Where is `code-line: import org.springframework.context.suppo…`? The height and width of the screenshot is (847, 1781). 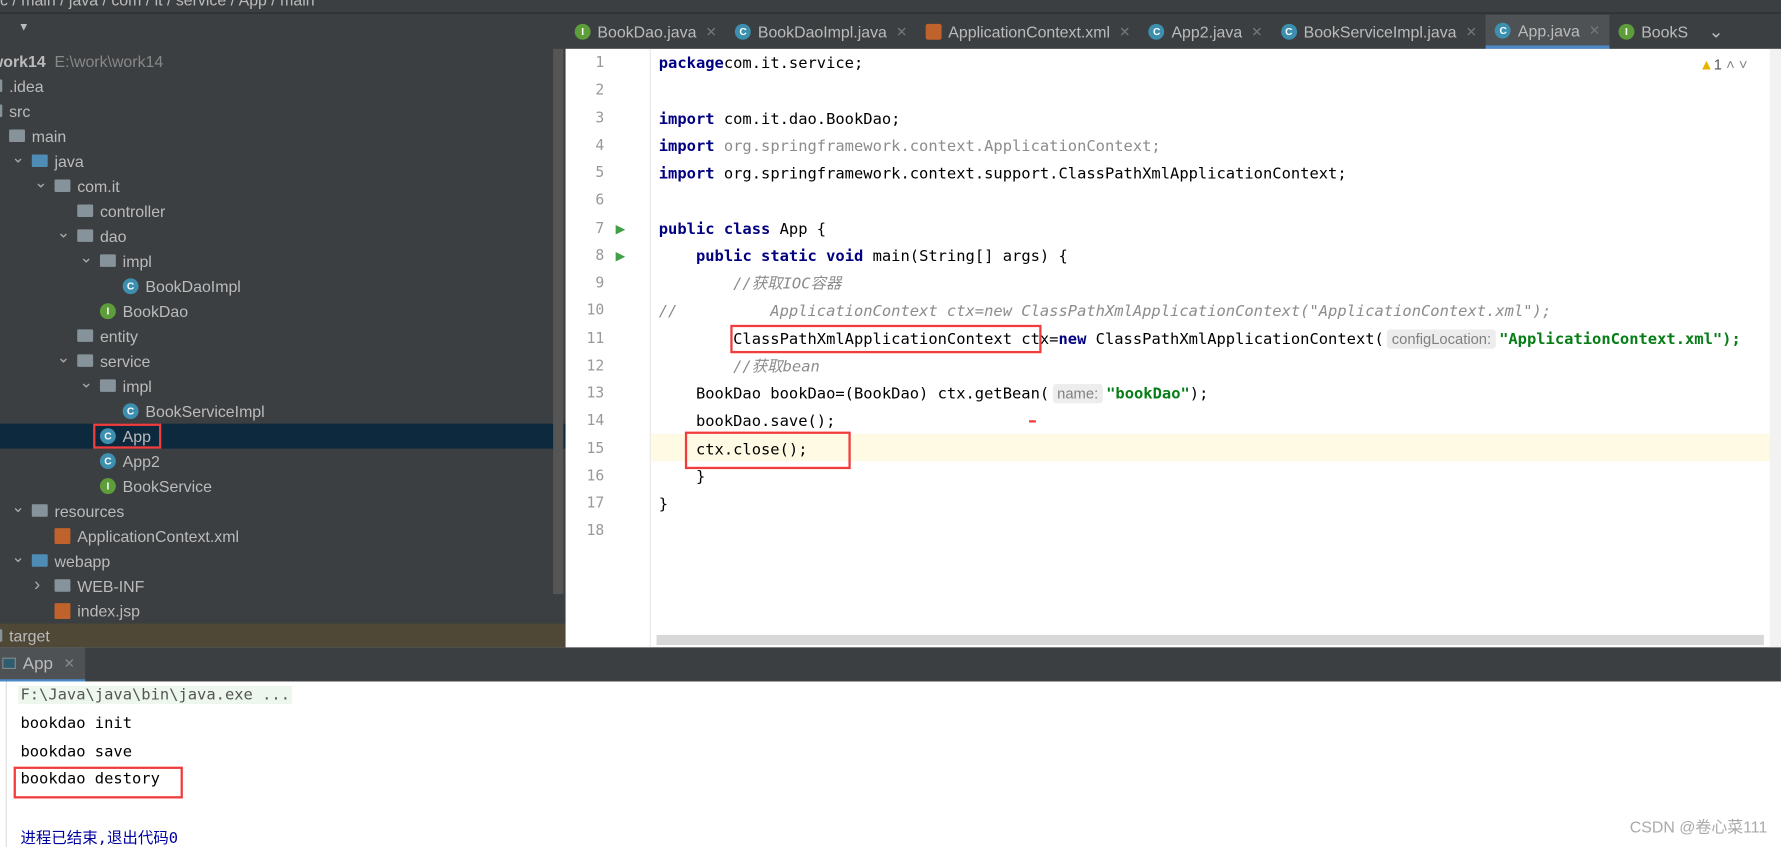
code-line: import org.springframework.context.suppo… is located at coordinates (1003, 173).